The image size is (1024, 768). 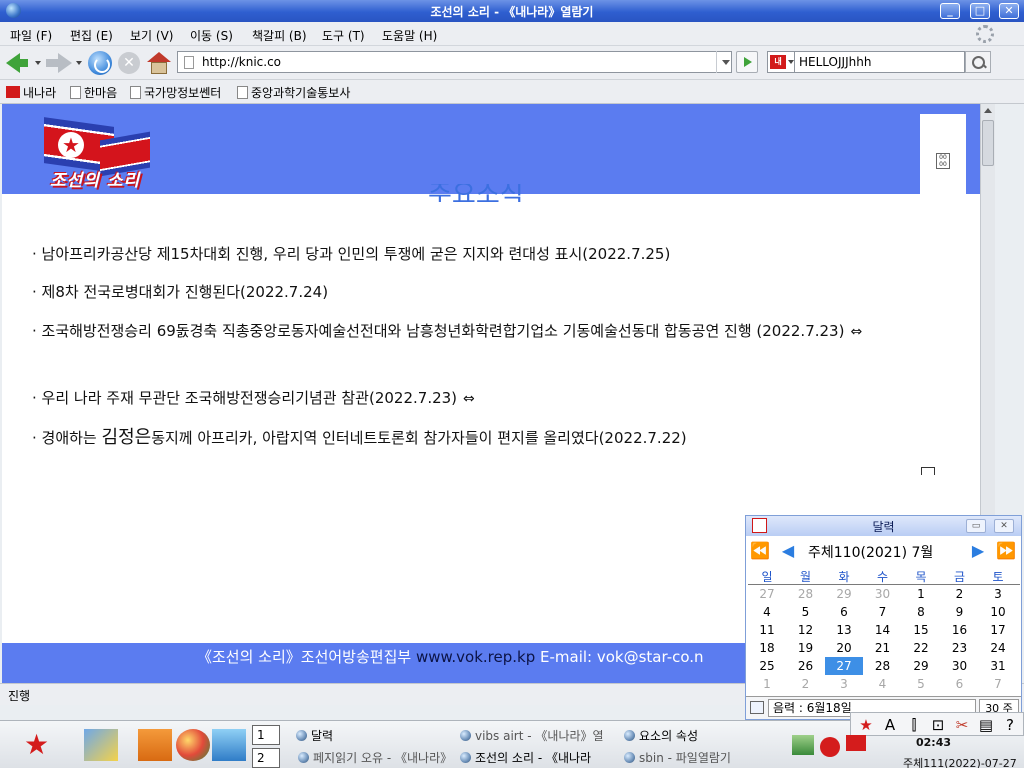 I want to click on task-element-properties: 요소의 속성, so click(x=679, y=735).